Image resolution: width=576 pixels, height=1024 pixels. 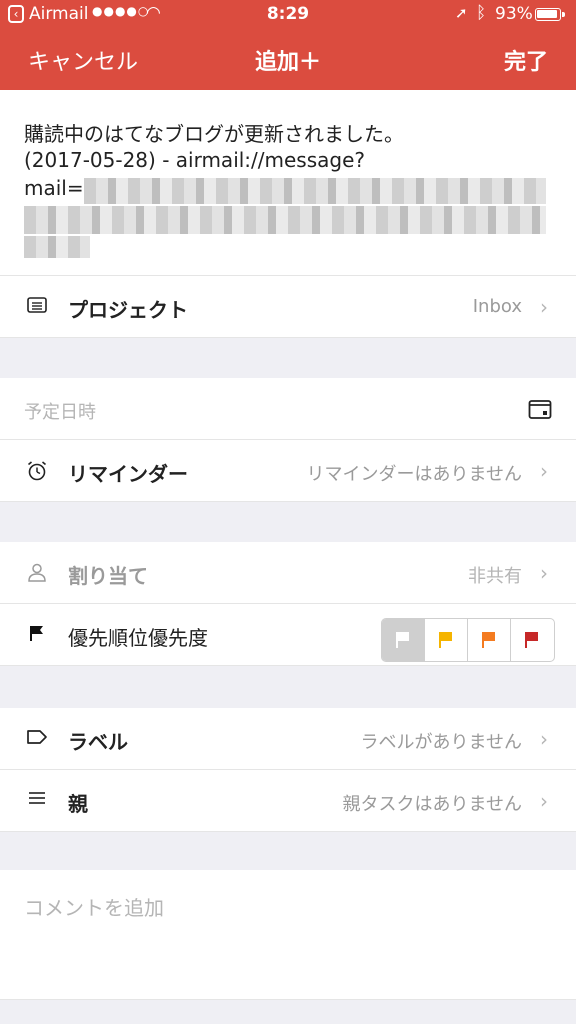 I want to click on due-date-row: 予定日時, so click(x=288, y=409).